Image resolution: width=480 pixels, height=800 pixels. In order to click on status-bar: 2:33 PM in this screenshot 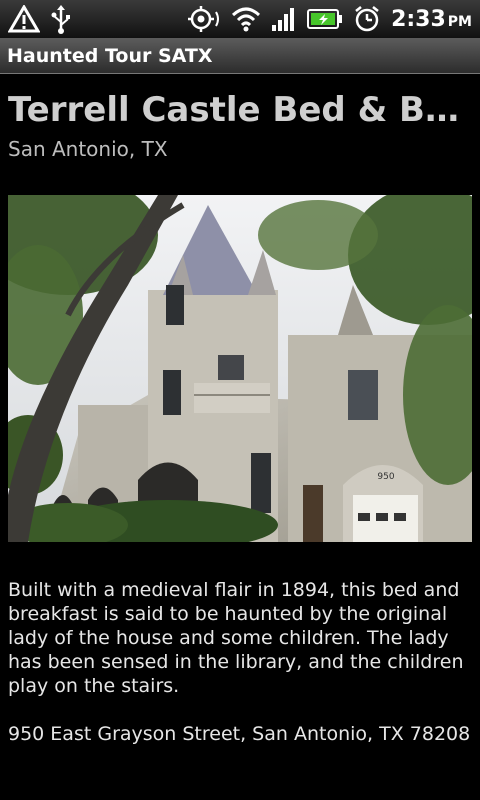, I will do `click(240, 19)`.